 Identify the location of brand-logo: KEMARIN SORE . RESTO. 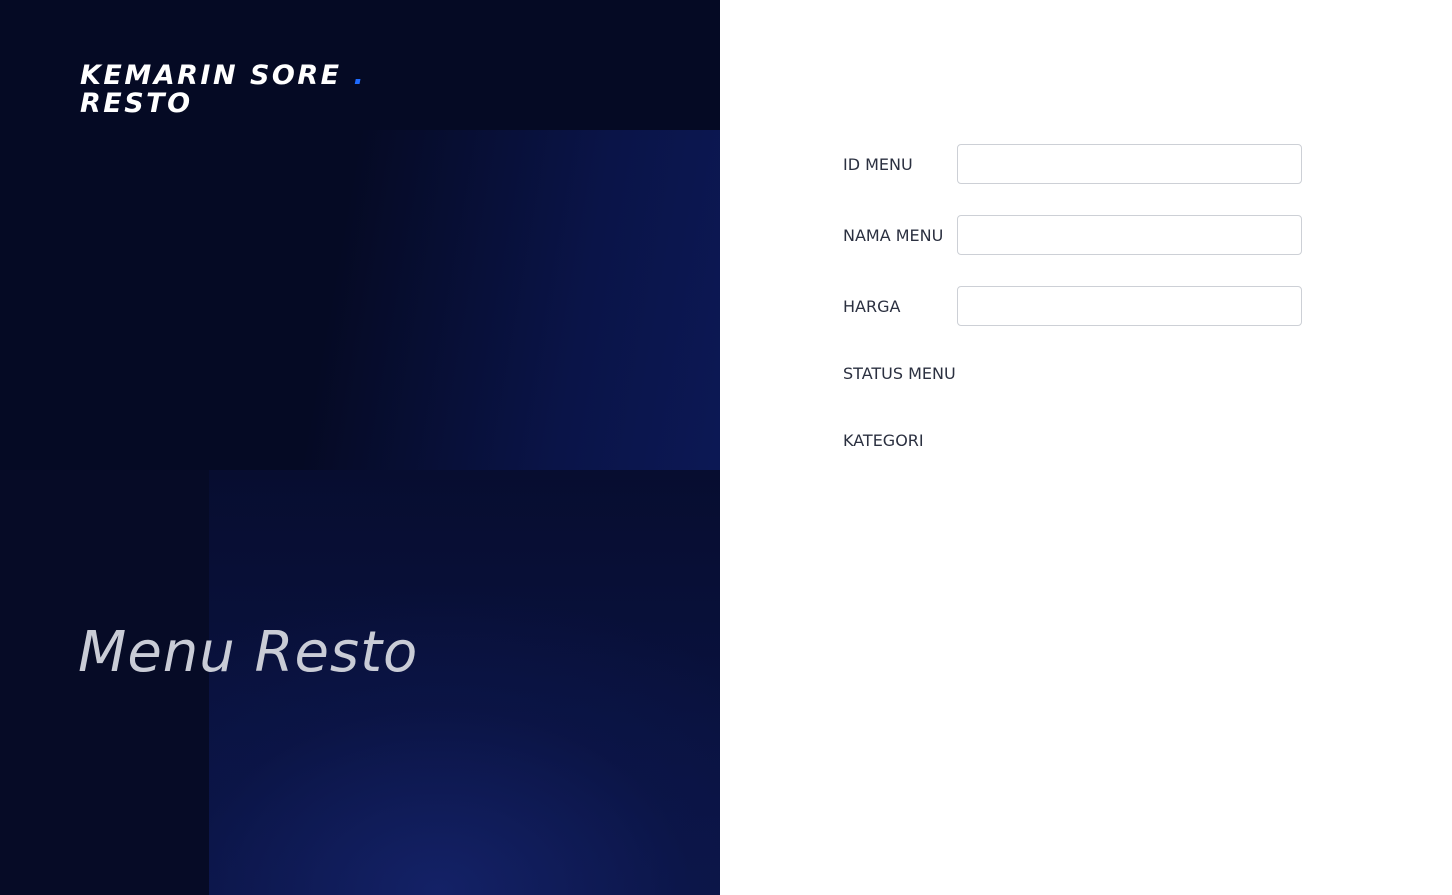
(223, 90).